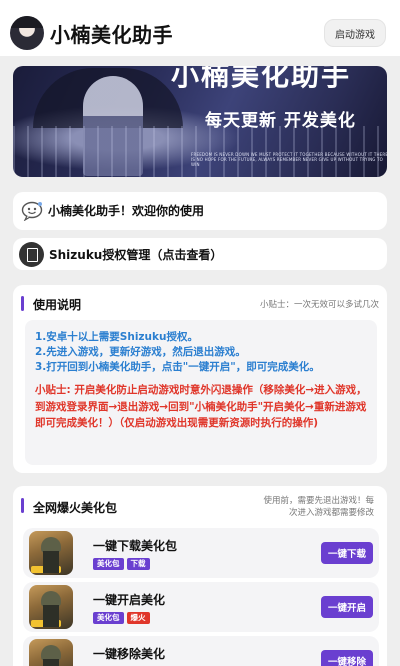 The image size is (400, 666). I want to click on app-bar: 小楠美化助手 启动游戏, so click(200, 33).